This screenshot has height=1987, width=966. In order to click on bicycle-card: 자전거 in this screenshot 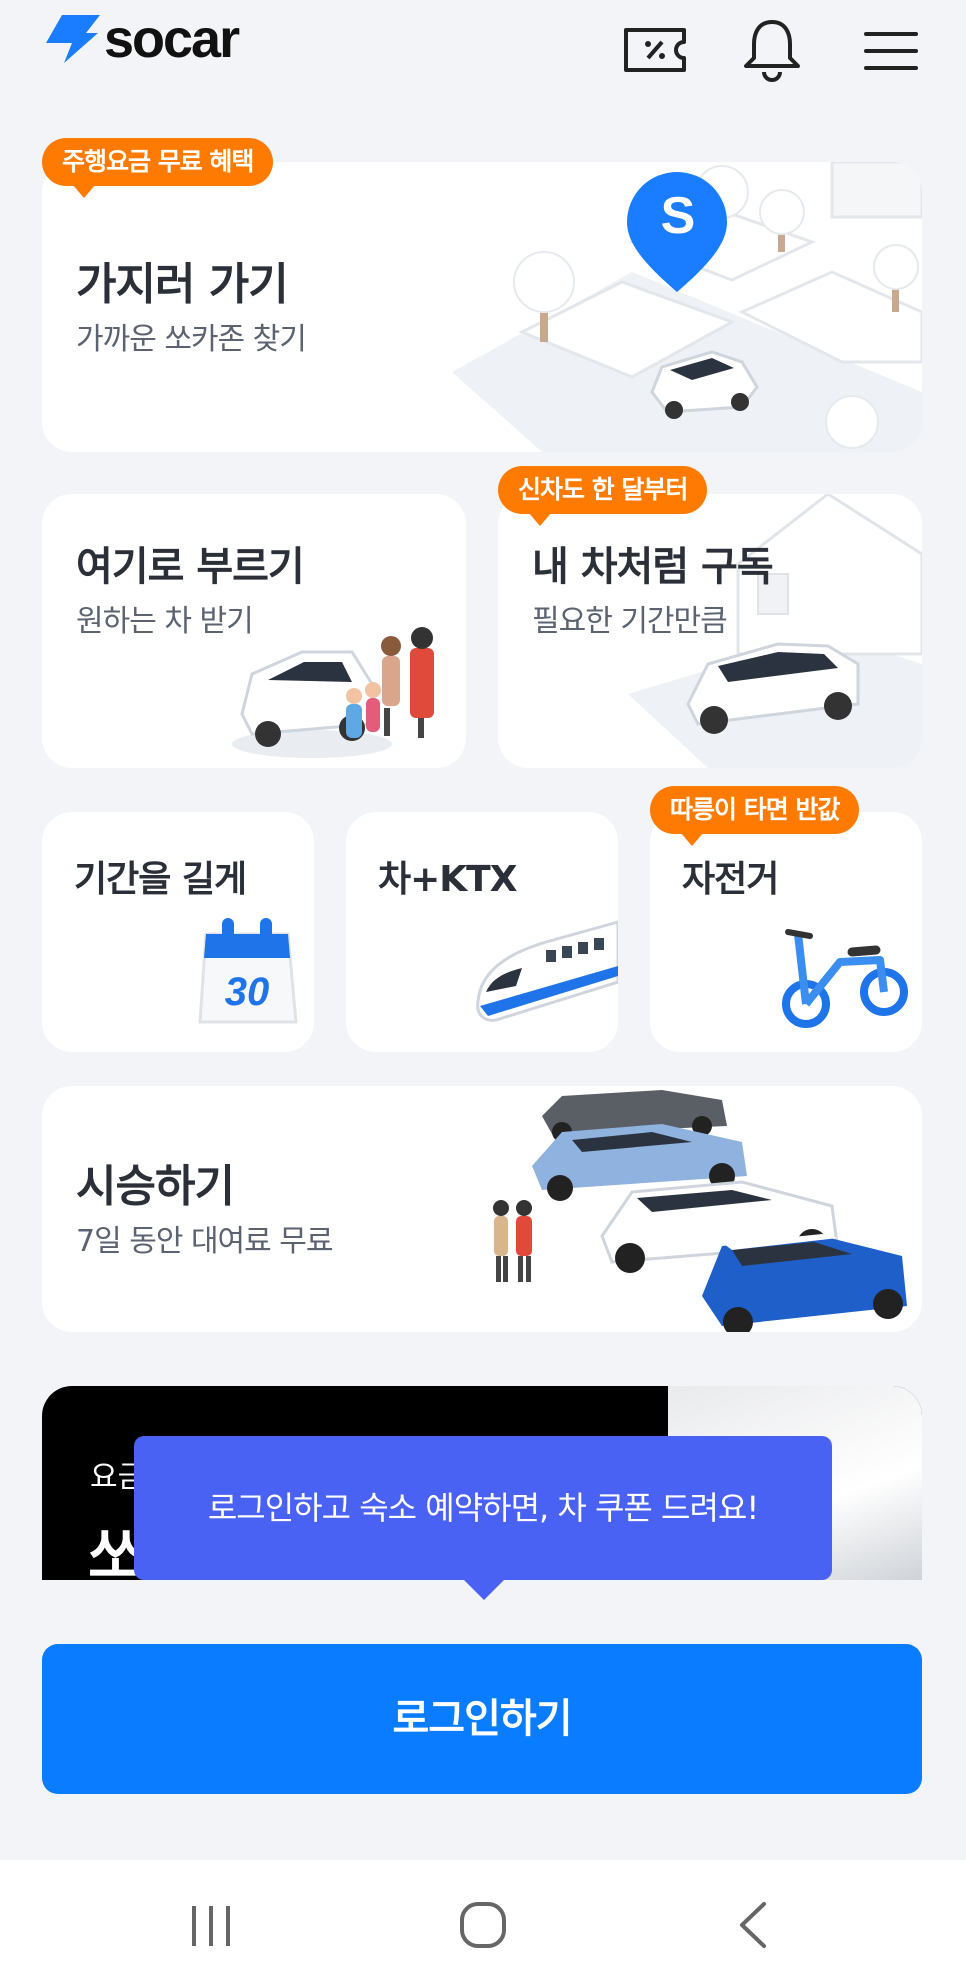, I will do `click(786, 932)`.